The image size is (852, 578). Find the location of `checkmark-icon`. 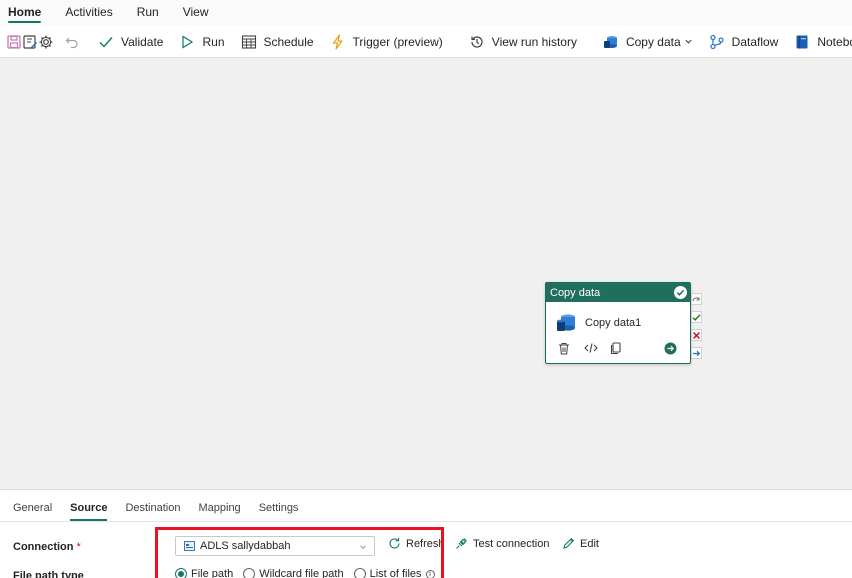

checkmark-icon is located at coordinates (106, 42).